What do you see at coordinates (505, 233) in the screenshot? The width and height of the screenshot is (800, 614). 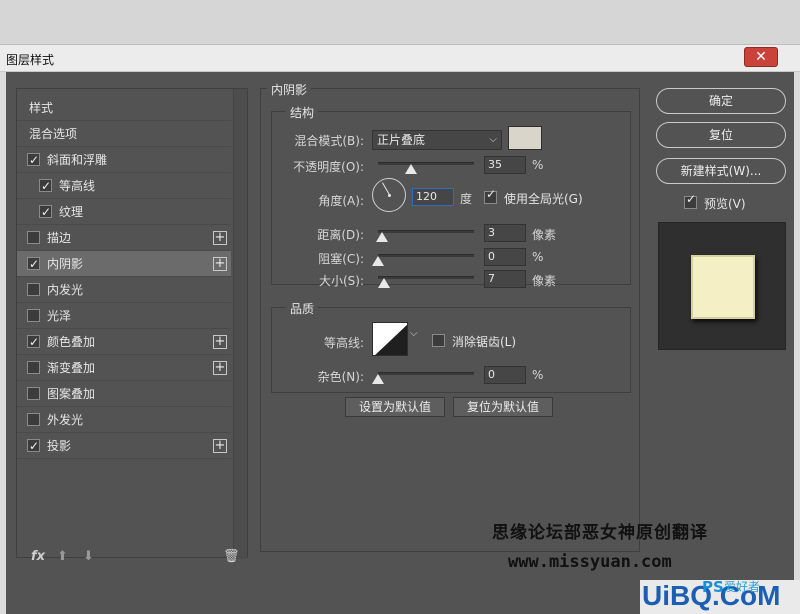 I see `distance-input: 3` at bounding box center [505, 233].